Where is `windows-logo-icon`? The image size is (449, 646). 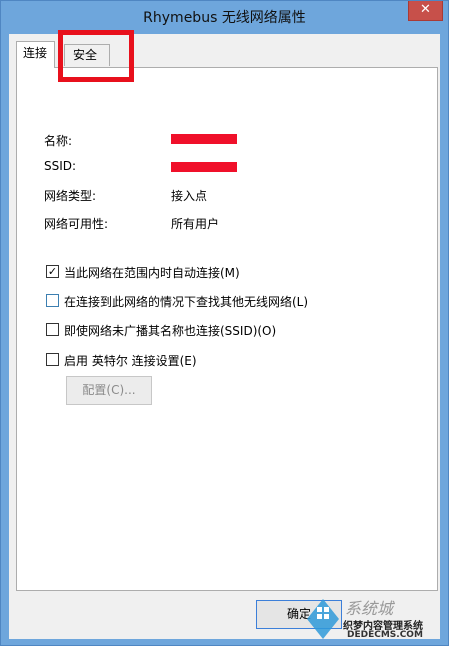
windows-logo-icon is located at coordinates (323, 619).